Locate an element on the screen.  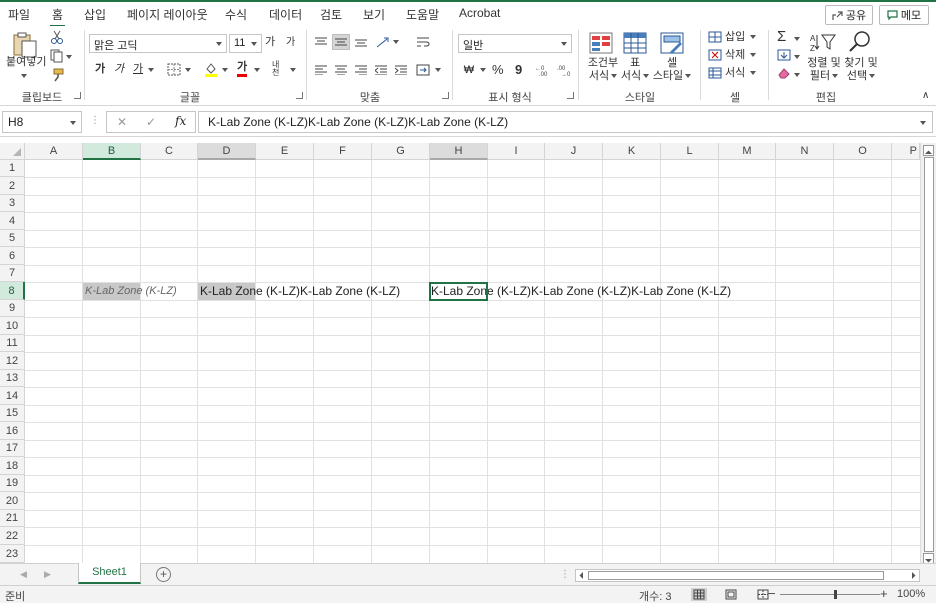
align-left-button is located at coordinates (321, 70).